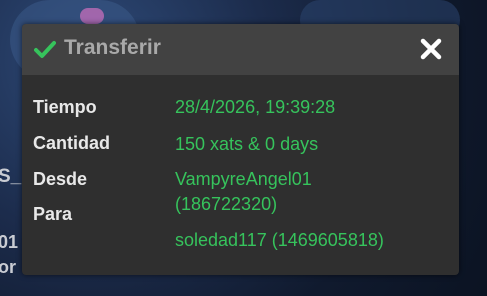 The width and height of the screenshot is (487, 296). I want to click on to-value: soledad117 (1469605818), so click(279, 240).